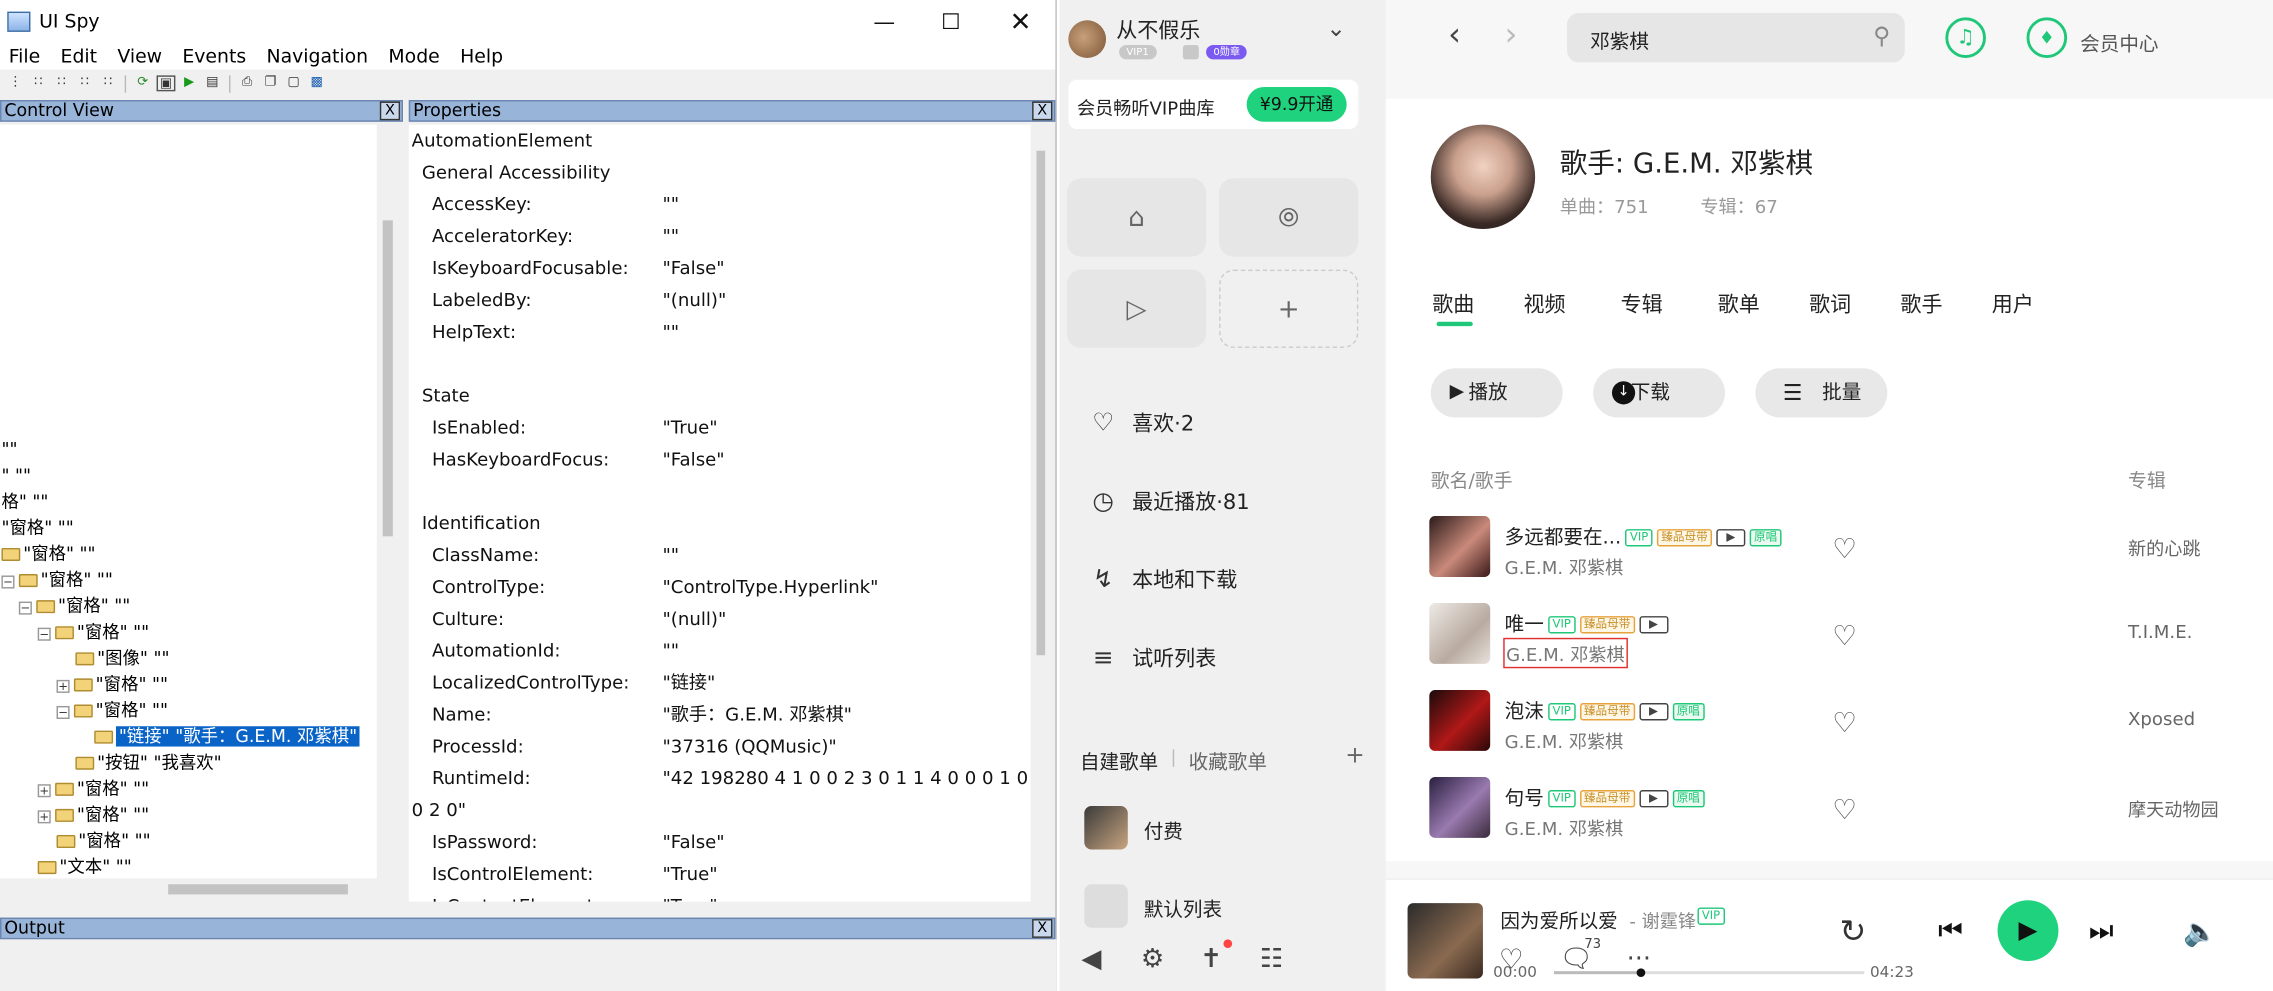 The height and width of the screenshot is (991, 2273). Describe the element at coordinates (2164, 547) in the screenshot. I see `song-album: 新的心跳` at that location.